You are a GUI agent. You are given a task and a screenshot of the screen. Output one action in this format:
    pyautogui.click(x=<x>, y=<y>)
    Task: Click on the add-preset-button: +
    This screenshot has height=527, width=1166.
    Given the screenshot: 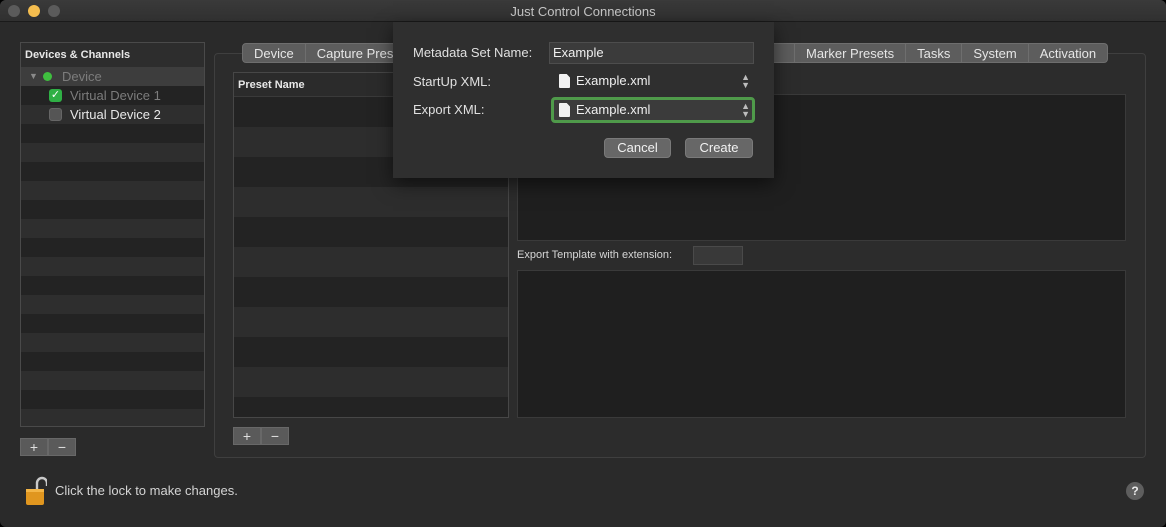 What is the action you would take?
    pyautogui.click(x=247, y=436)
    